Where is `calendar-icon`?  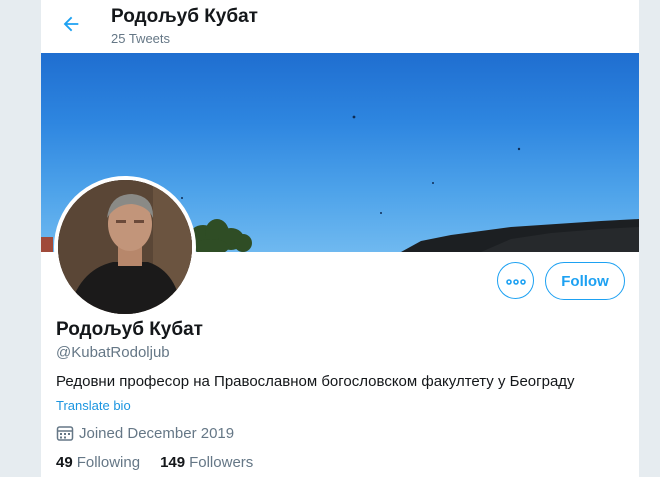
calendar-icon is located at coordinates (65, 433).